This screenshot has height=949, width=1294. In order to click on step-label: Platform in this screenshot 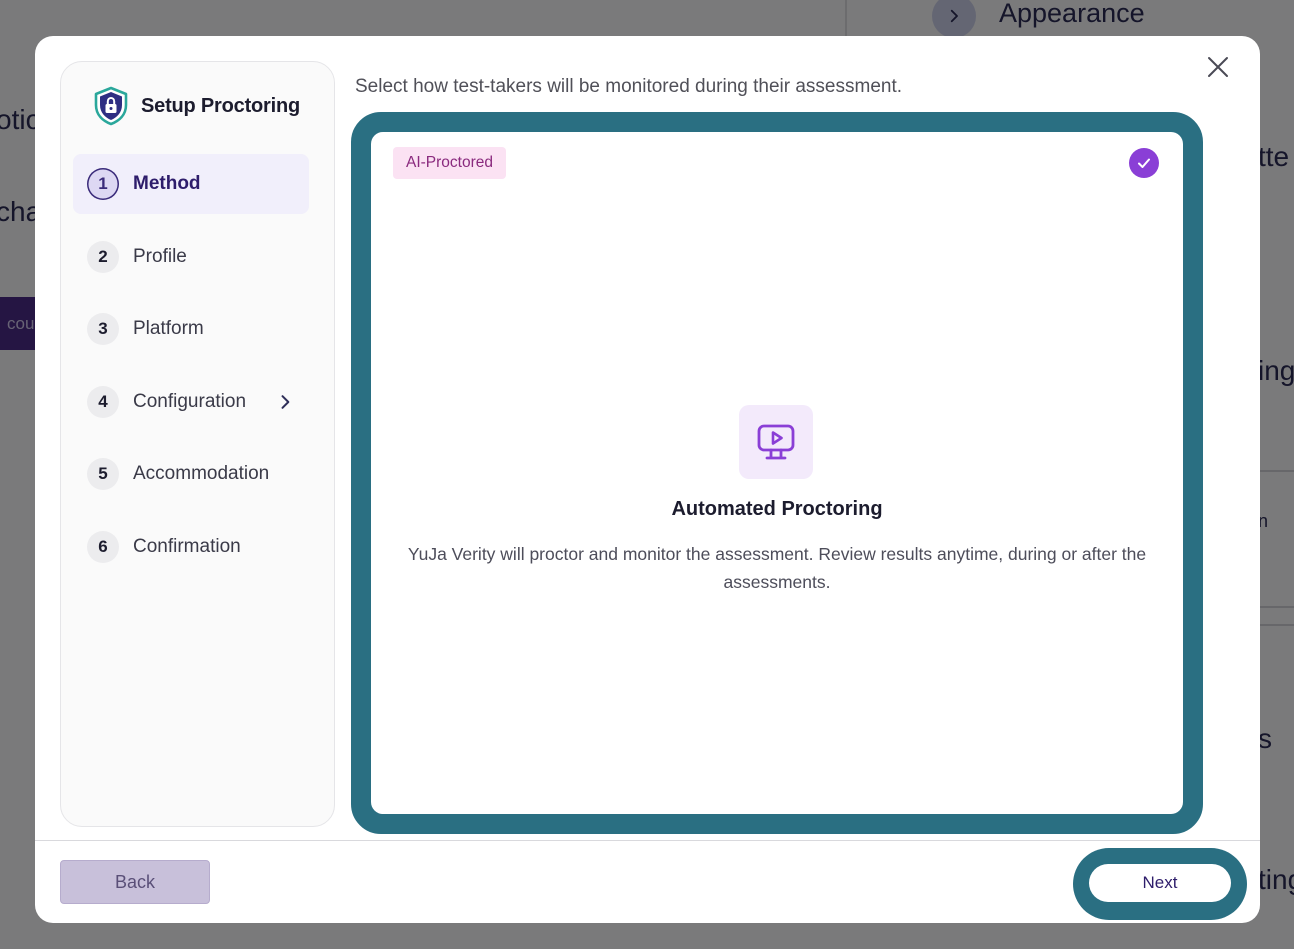, I will do `click(168, 328)`.